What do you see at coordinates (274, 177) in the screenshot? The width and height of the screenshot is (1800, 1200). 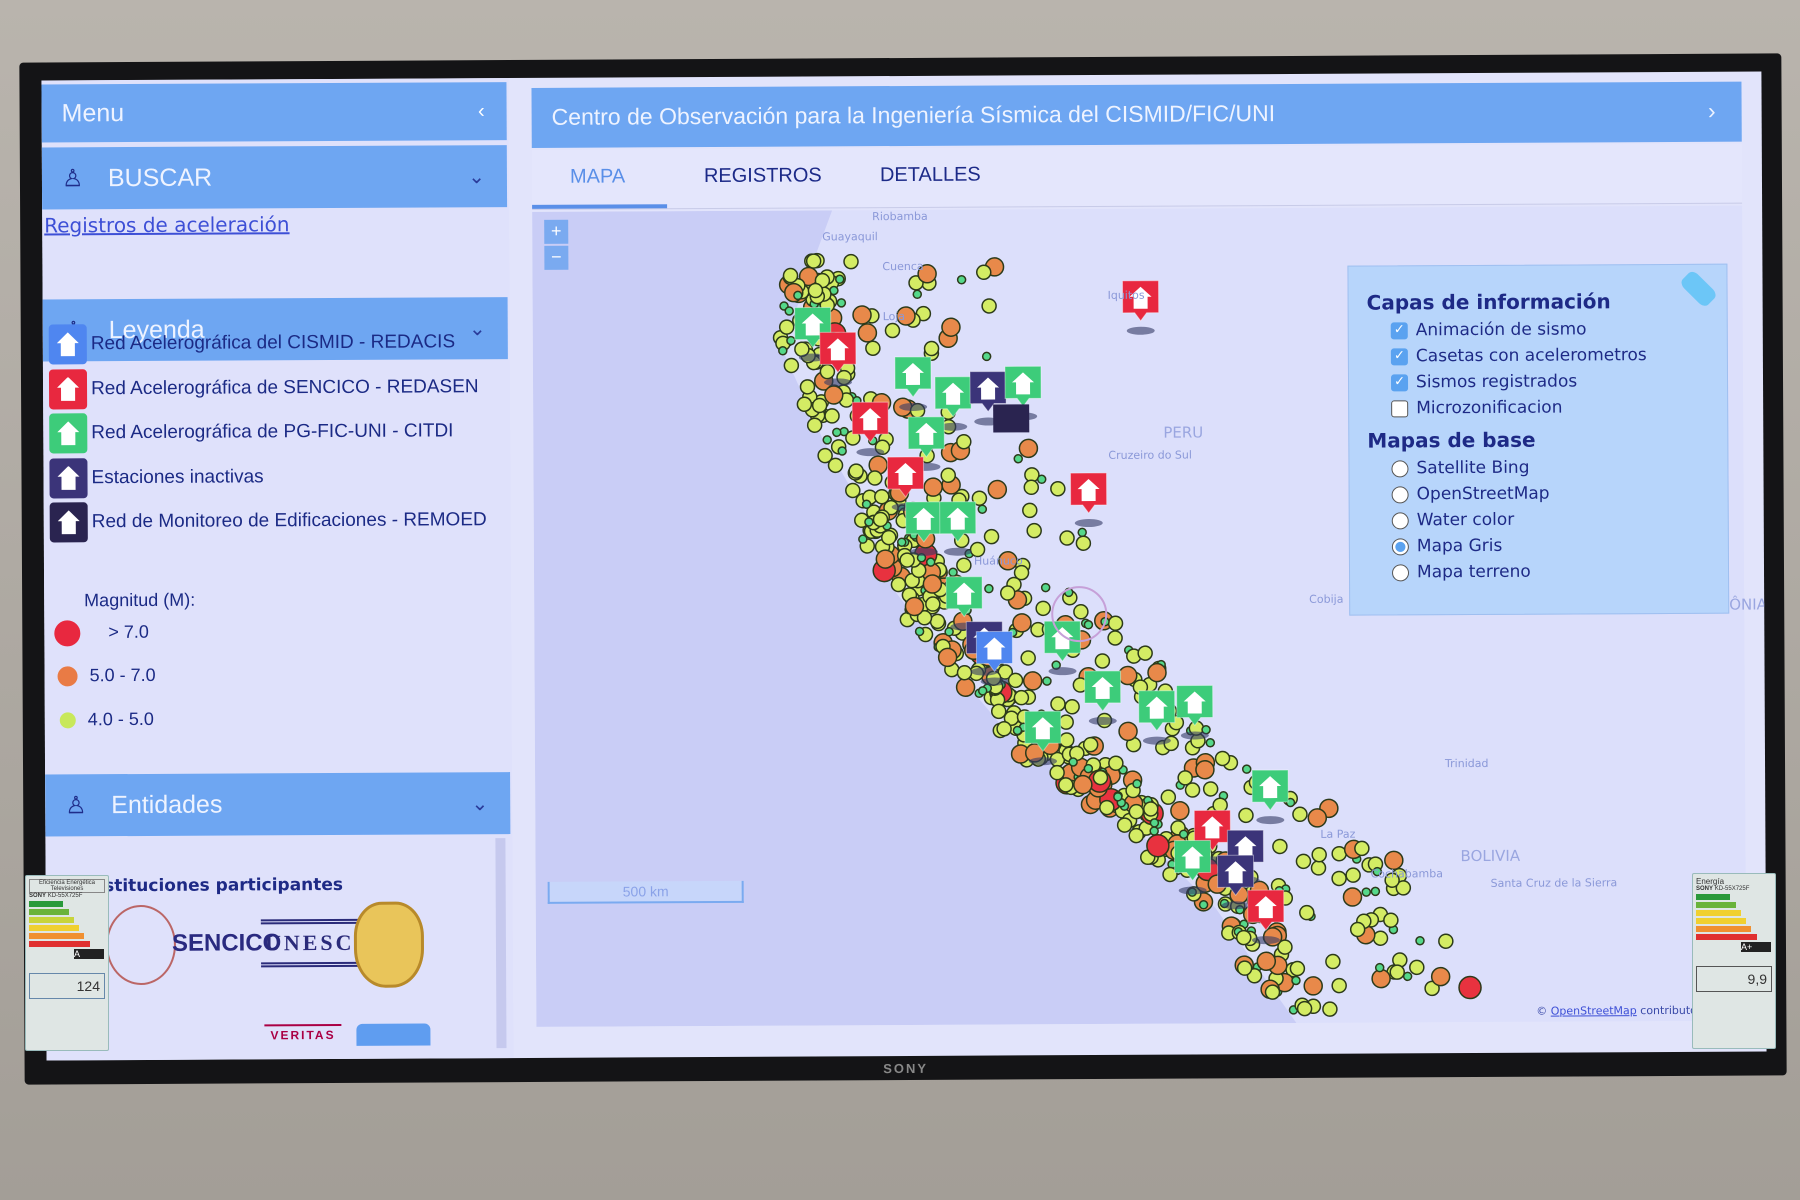 I see `buscar-header: ♙ BUSCAR ⌄` at bounding box center [274, 177].